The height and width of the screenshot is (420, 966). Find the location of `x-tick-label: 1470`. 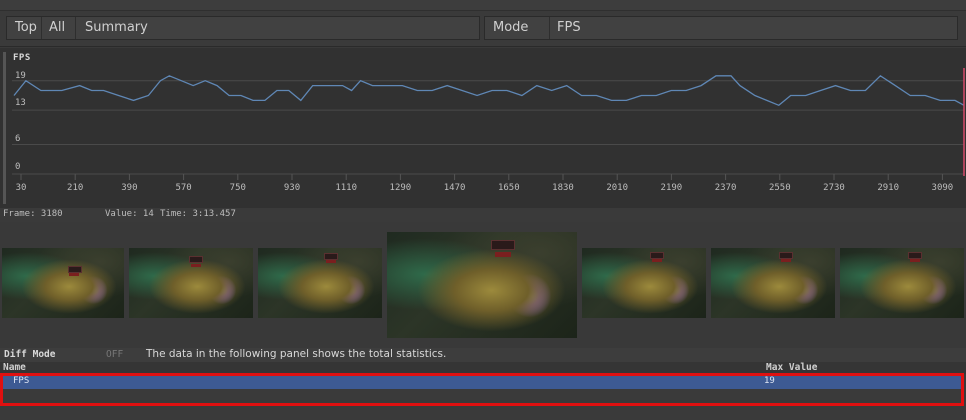

x-tick-label: 1470 is located at coordinates (454, 188).